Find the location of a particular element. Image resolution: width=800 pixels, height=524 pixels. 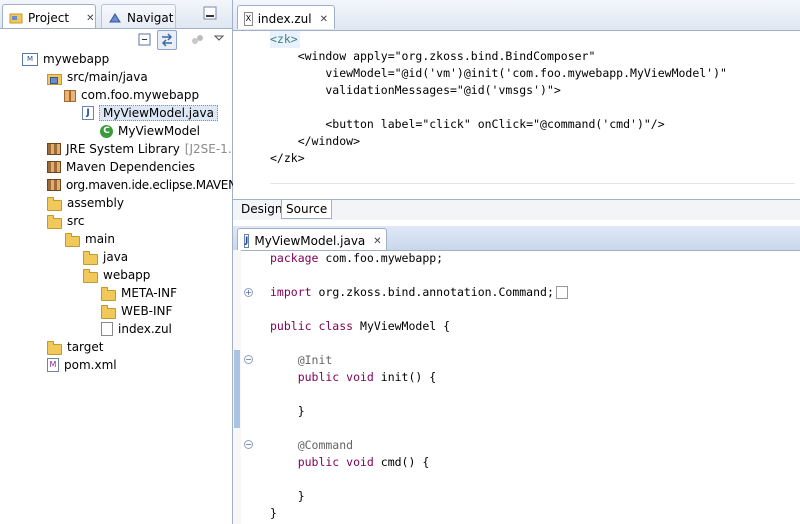

expand-fold-icon: + is located at coordinates (248, 292).